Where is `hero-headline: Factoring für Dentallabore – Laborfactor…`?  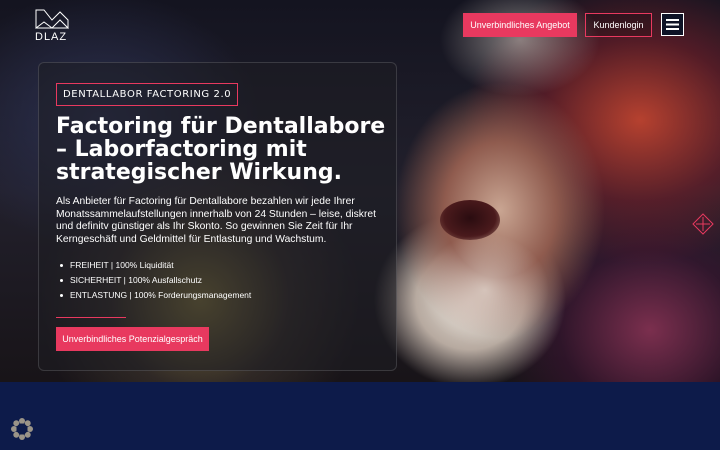
hero-headline: Factoring für Dentallabore – Laborfactor… is located at coordinates (221, 149).